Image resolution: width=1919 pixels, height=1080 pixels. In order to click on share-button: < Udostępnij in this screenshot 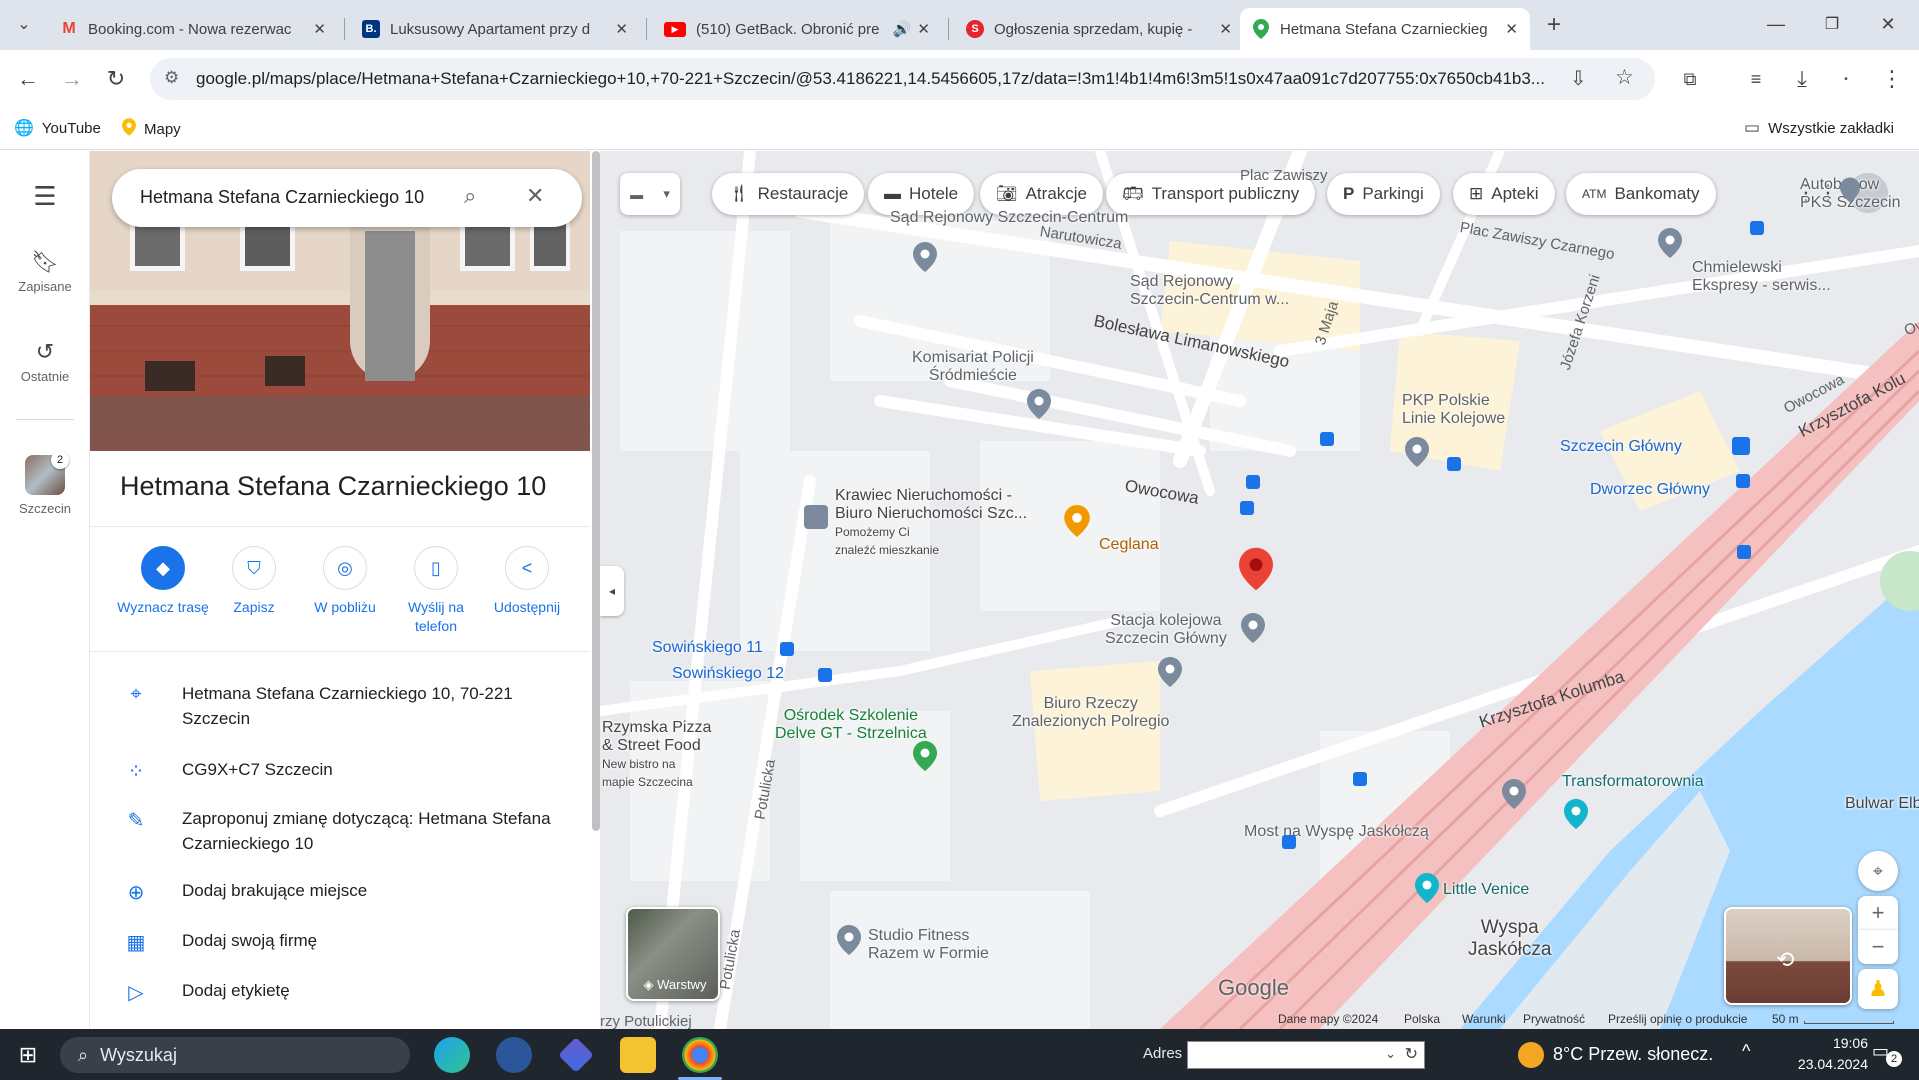, I will do `click(527, 581)`.